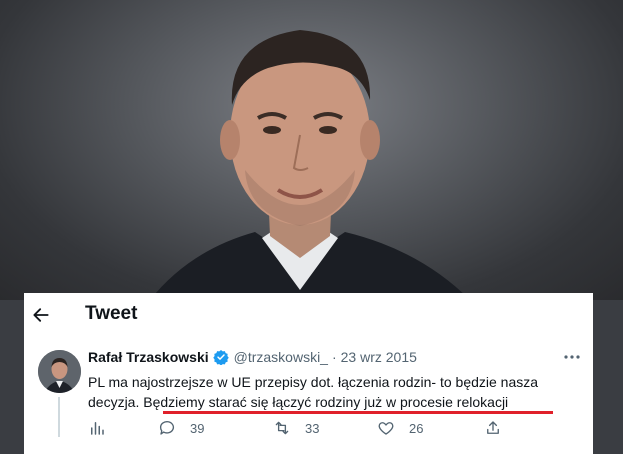 The image size is (623, 454). Describe the element at coordinates (386, 428) in the screenshot. I see `like-icon` at that location.